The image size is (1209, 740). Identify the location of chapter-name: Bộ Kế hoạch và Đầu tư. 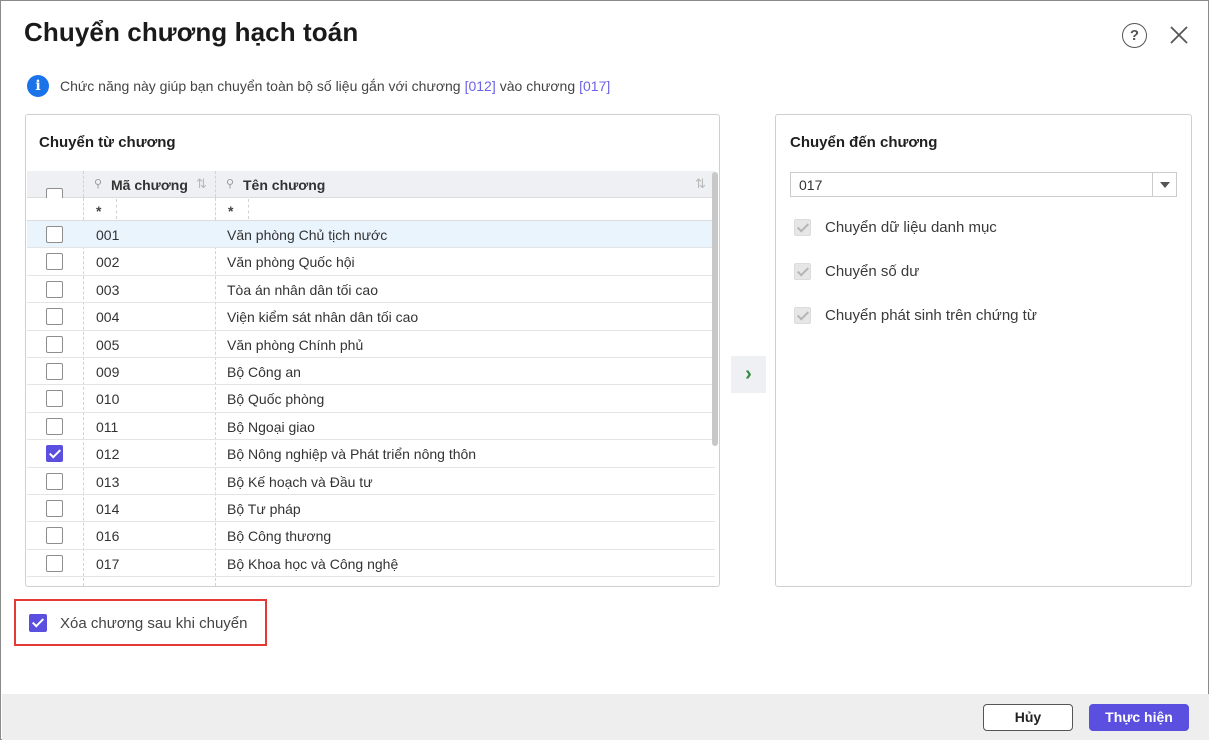
(300, 481).